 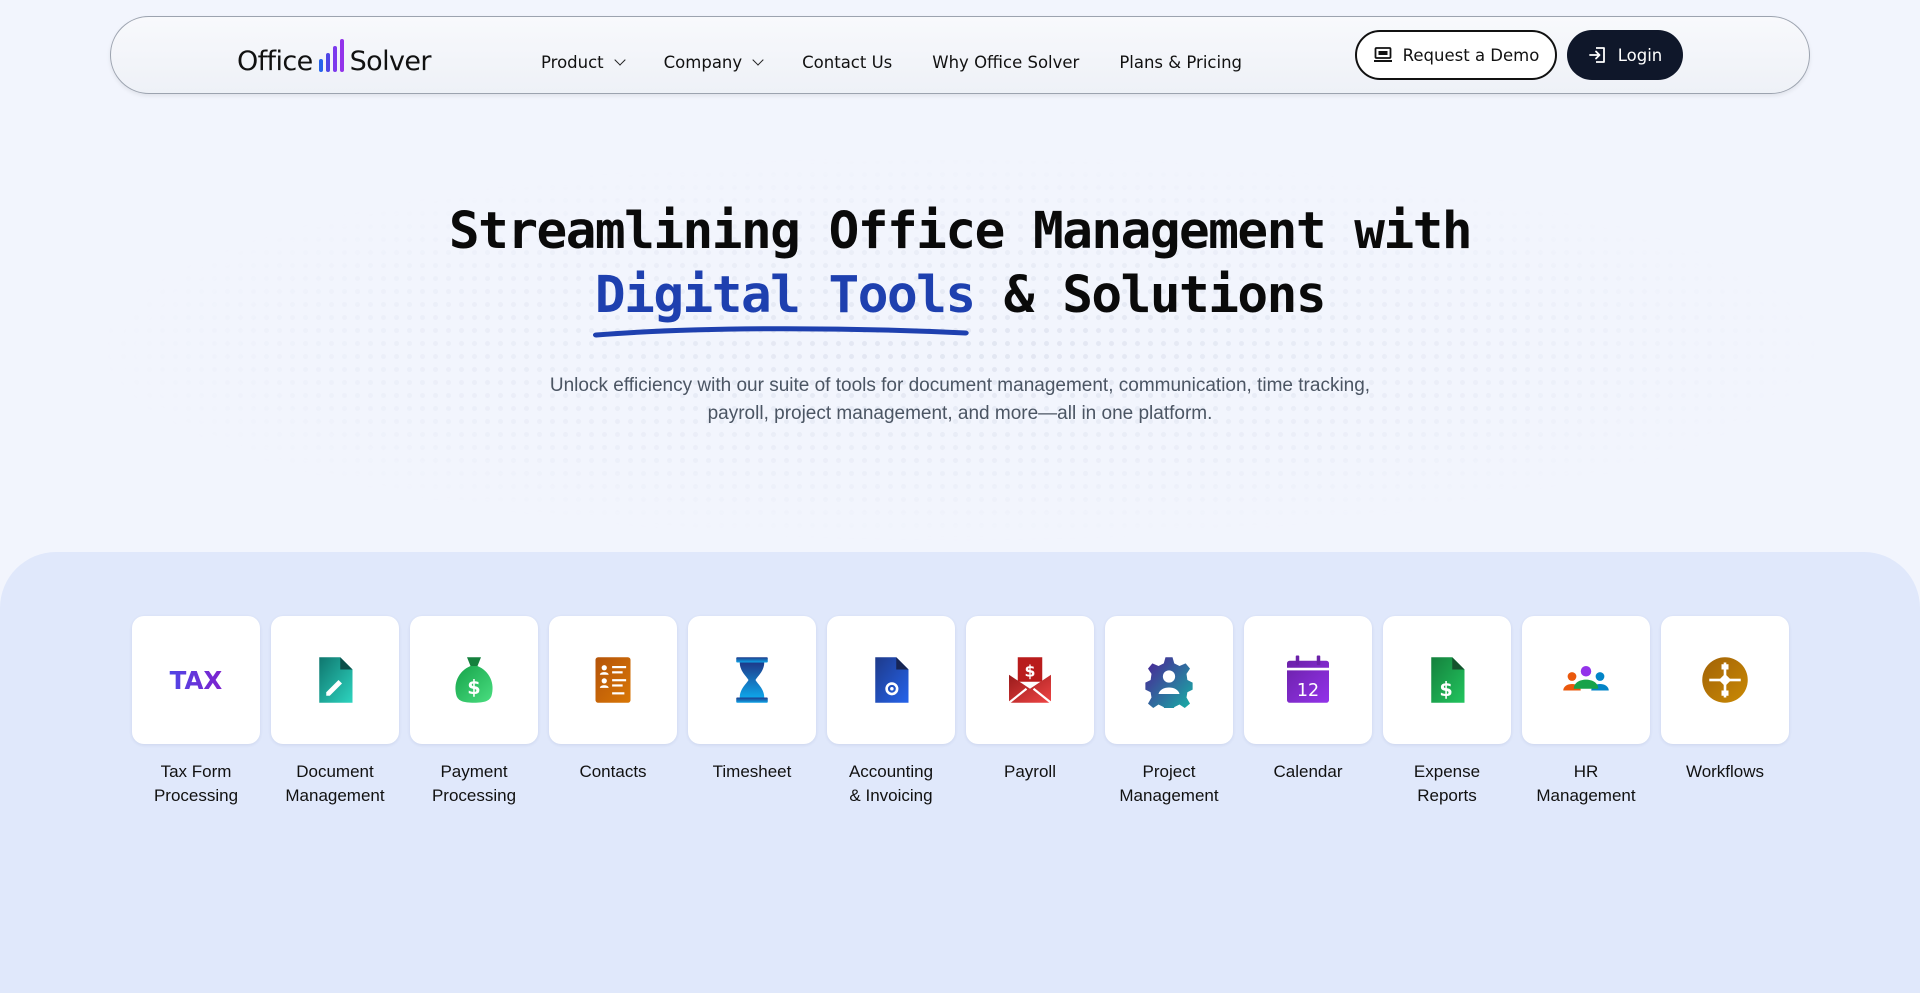 I want to click on tool-label: Expense Reports, so click(x=1447, y=784).